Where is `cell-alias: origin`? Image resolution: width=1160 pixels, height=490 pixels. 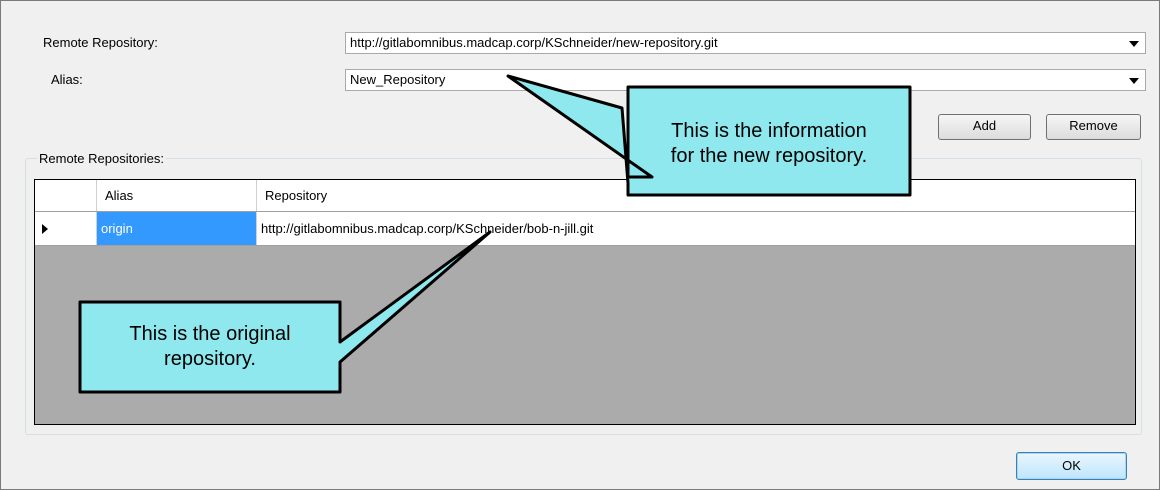 cell-alias: origin is located at coordinates (177, 228).